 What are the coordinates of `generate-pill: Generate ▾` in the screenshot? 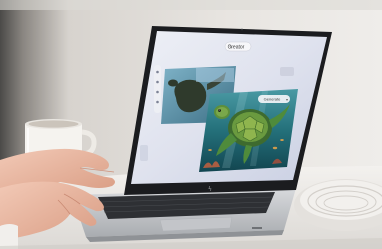 It's located at (274, 99).